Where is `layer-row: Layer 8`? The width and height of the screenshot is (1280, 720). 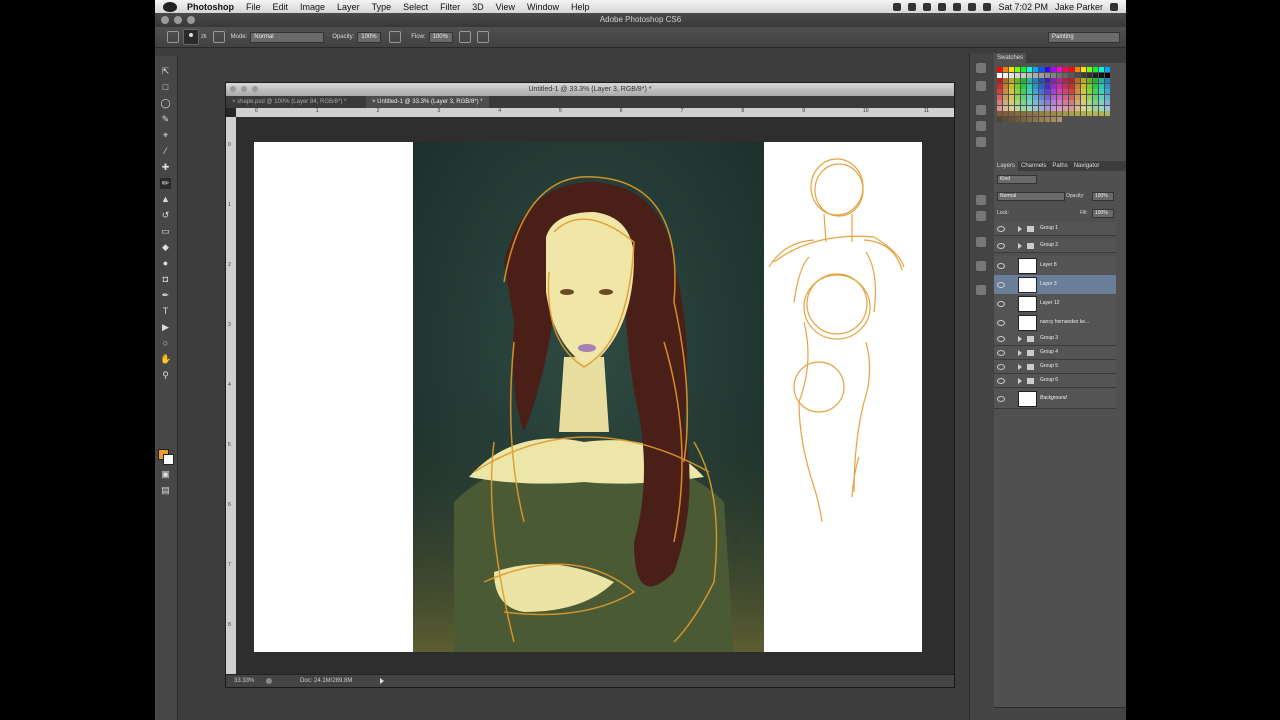
layer-row: Layer 8 is located at coordinates (1055, 266).